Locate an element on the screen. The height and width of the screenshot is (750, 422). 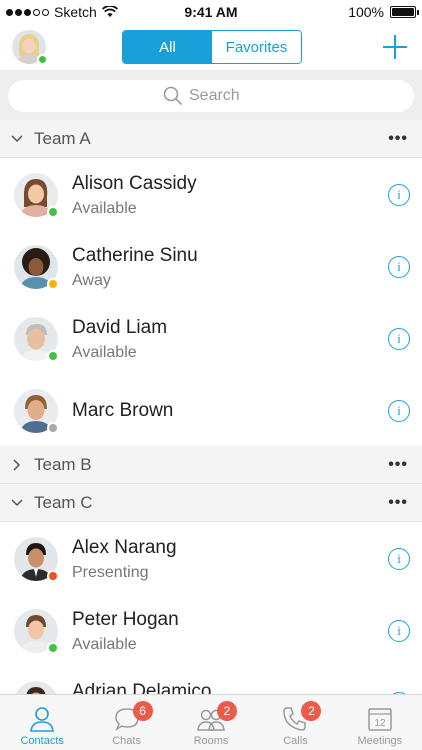
person-icon is located at coordinates (42, 719).